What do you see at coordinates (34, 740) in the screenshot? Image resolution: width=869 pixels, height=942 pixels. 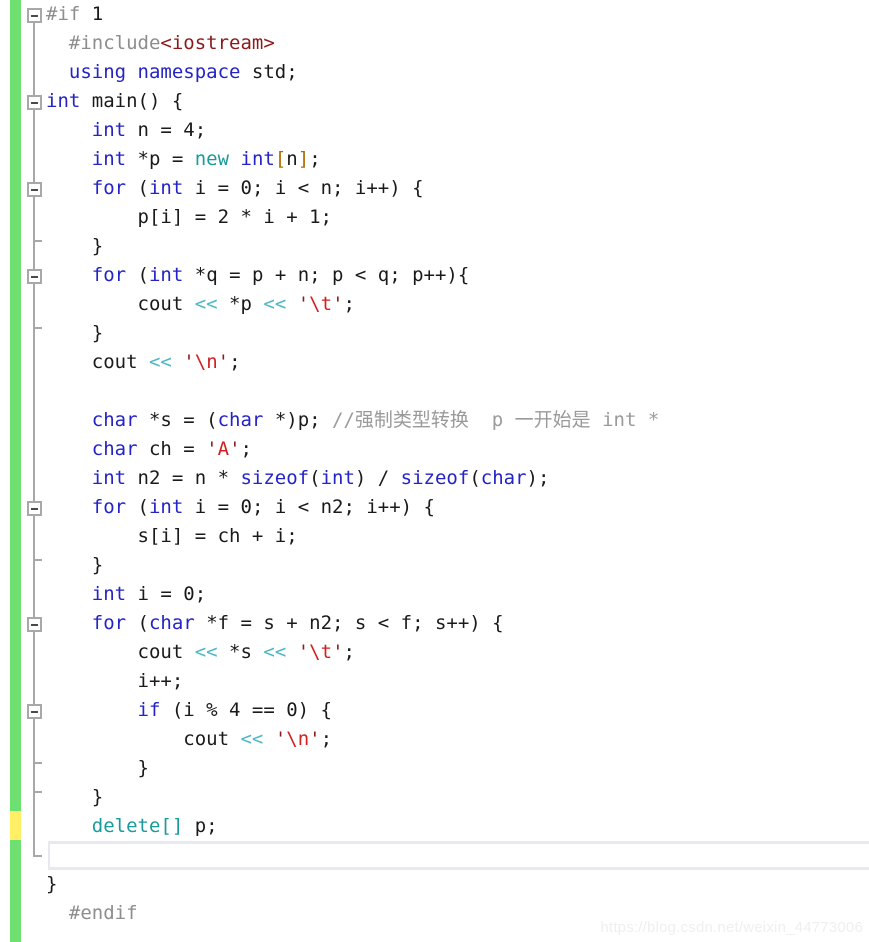 I see `rail-if-mod4` at bounding box center [34, 740].